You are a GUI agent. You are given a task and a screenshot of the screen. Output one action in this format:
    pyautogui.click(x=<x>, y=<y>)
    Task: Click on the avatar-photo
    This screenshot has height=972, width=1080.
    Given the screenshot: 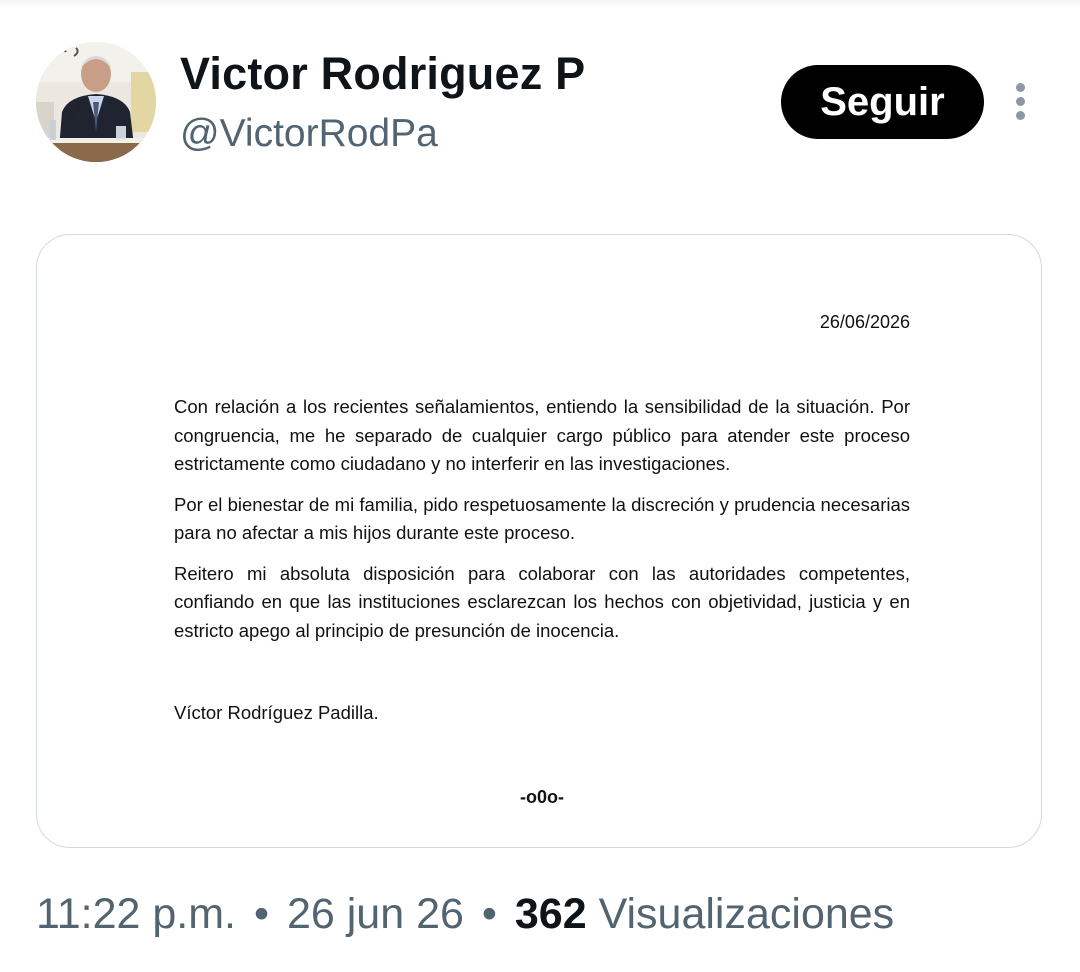 What is the action you would take?
    pyautogui.click(x=96, y=102)
    